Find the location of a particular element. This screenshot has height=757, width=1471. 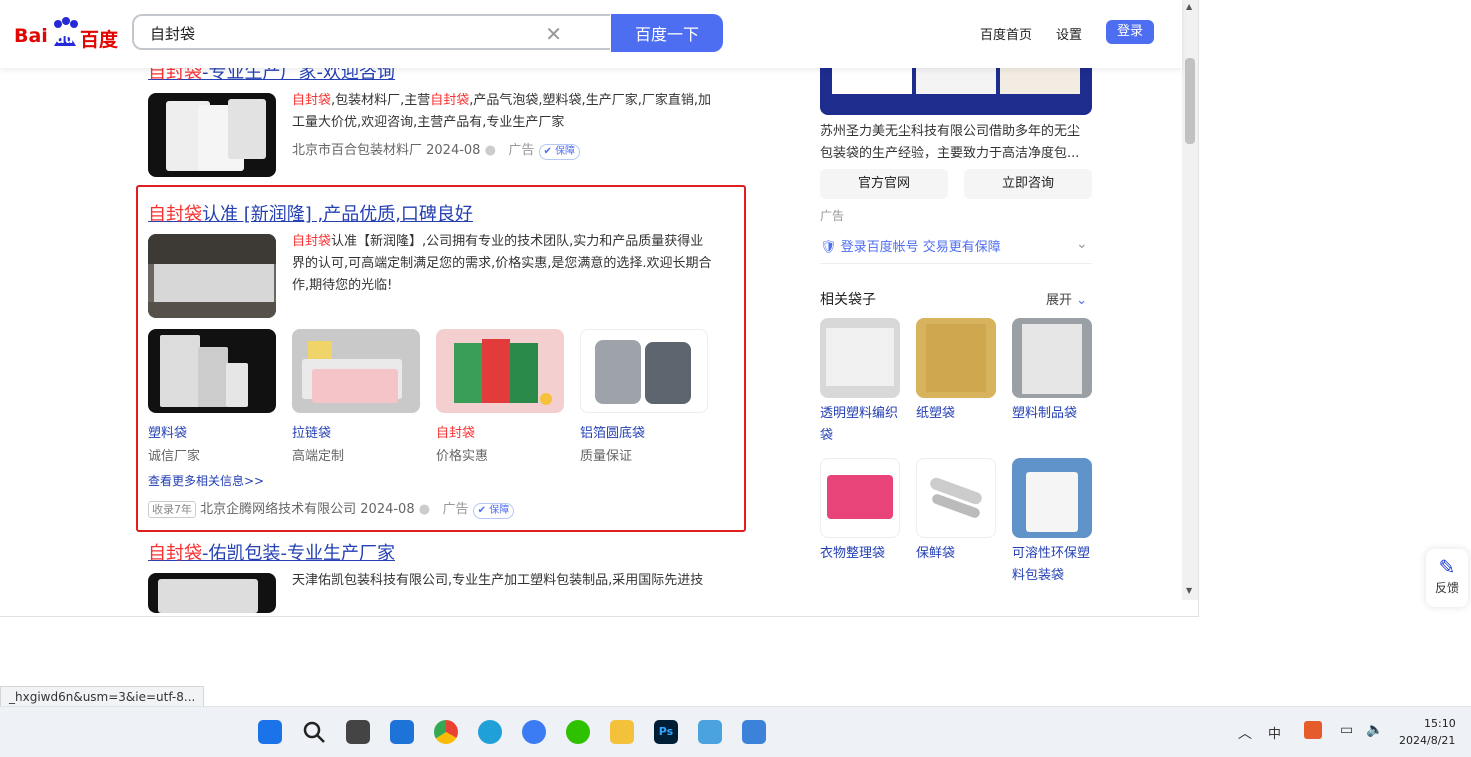

wechat-icon is located at coordinates (578, 732).